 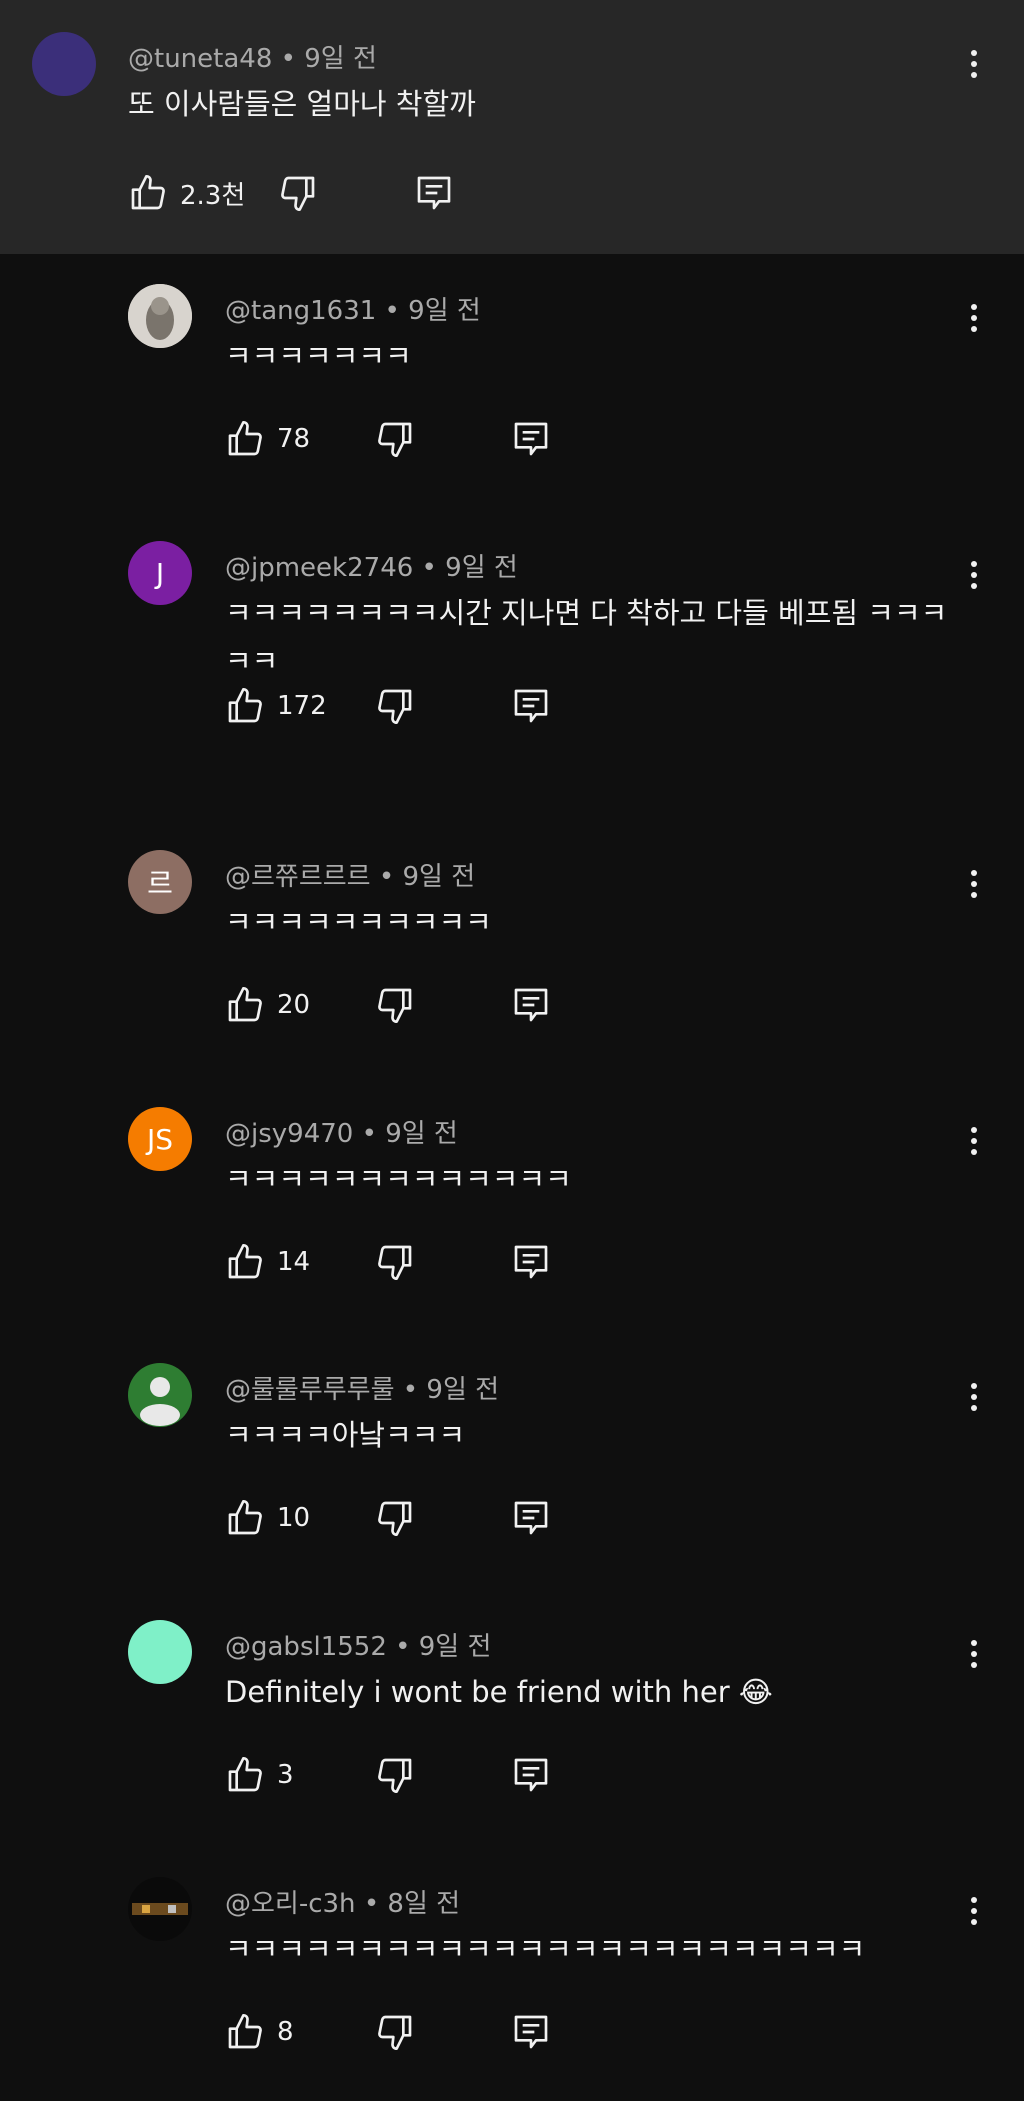 What do you see at coordinates (294, 1005) in the screenshot?
I see `like-count: 20` at bounding box center [294, 1005].